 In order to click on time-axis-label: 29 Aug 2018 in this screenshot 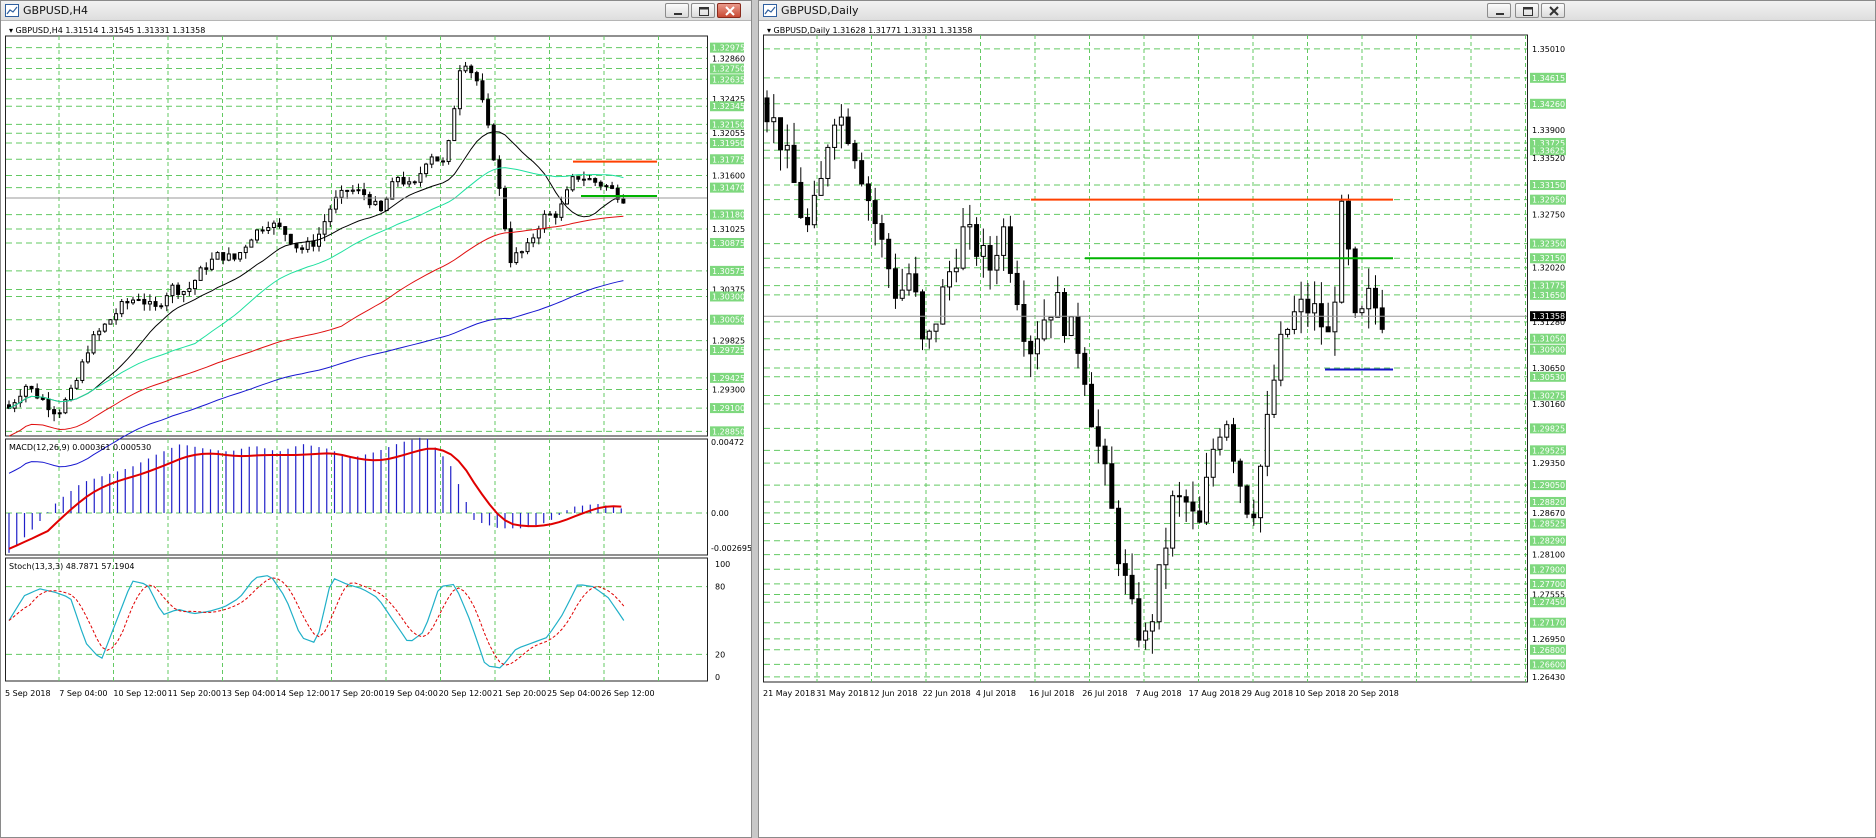, I will do `click(1267, 693)`.